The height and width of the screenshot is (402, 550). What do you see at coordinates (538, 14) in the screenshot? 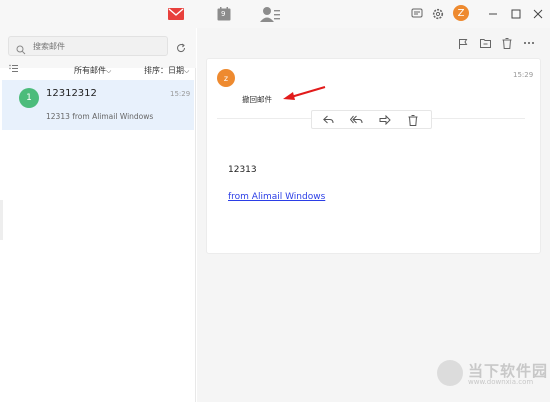
I see `close-button` at bounding box center [538, 14].